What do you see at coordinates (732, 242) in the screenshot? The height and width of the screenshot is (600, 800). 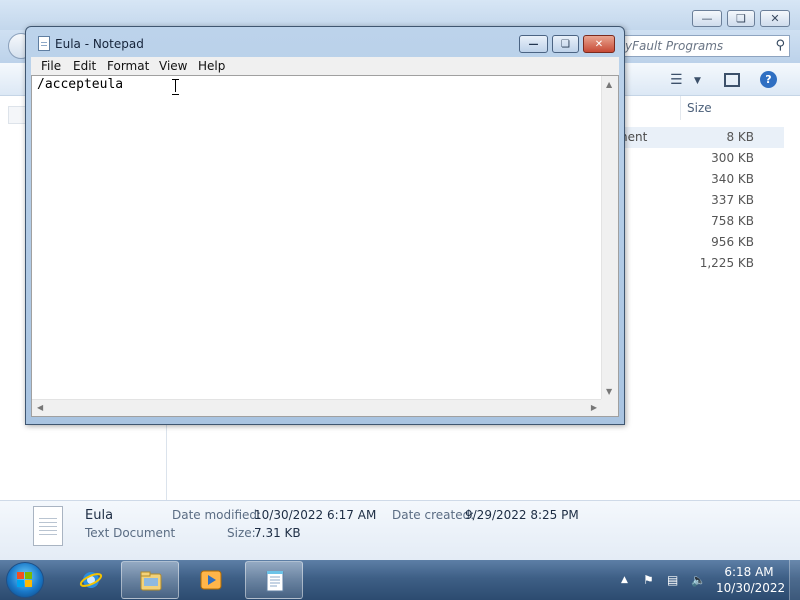 I see `file-size: 956 KB` at bounding box center [732, 242].